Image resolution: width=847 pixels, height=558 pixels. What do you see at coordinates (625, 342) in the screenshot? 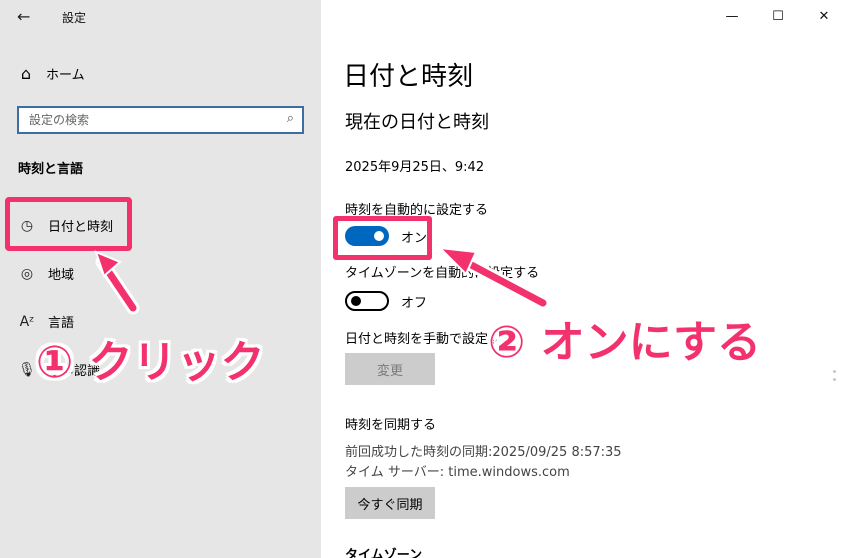
I see `annotation-step2: ② オンにする` at bounding box center [625, 342].